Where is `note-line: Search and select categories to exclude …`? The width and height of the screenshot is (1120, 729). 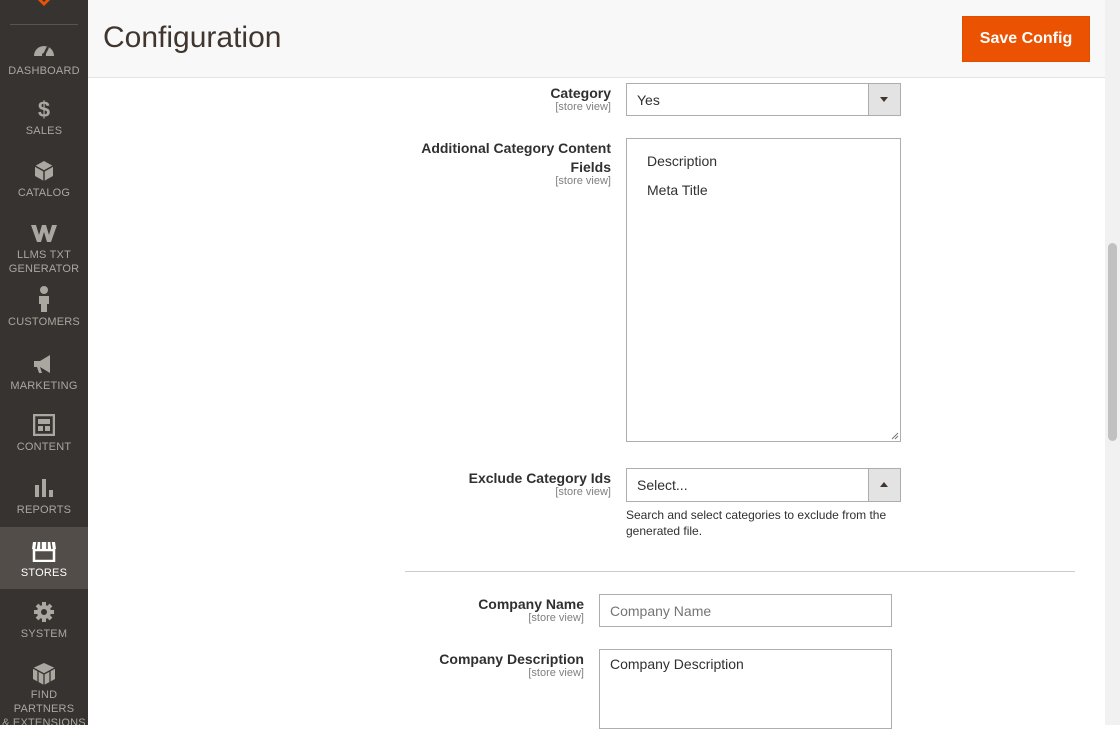 note-line: Search and select categories to exclude … is located at coordinates (756, 515).